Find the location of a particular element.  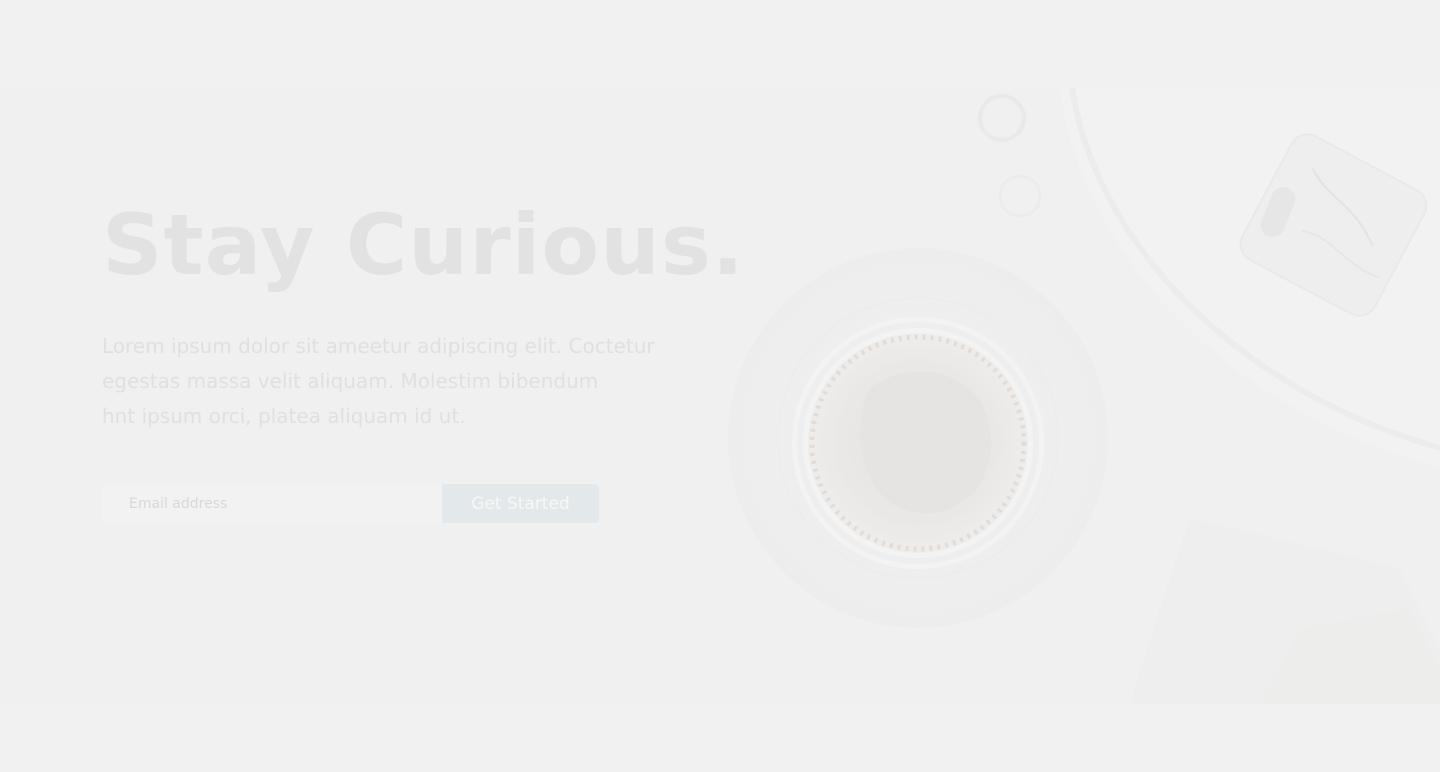

hero-description-line-3: hnt ipsum orci, platea aliquam id ut. is located at coordinates (284, 416).